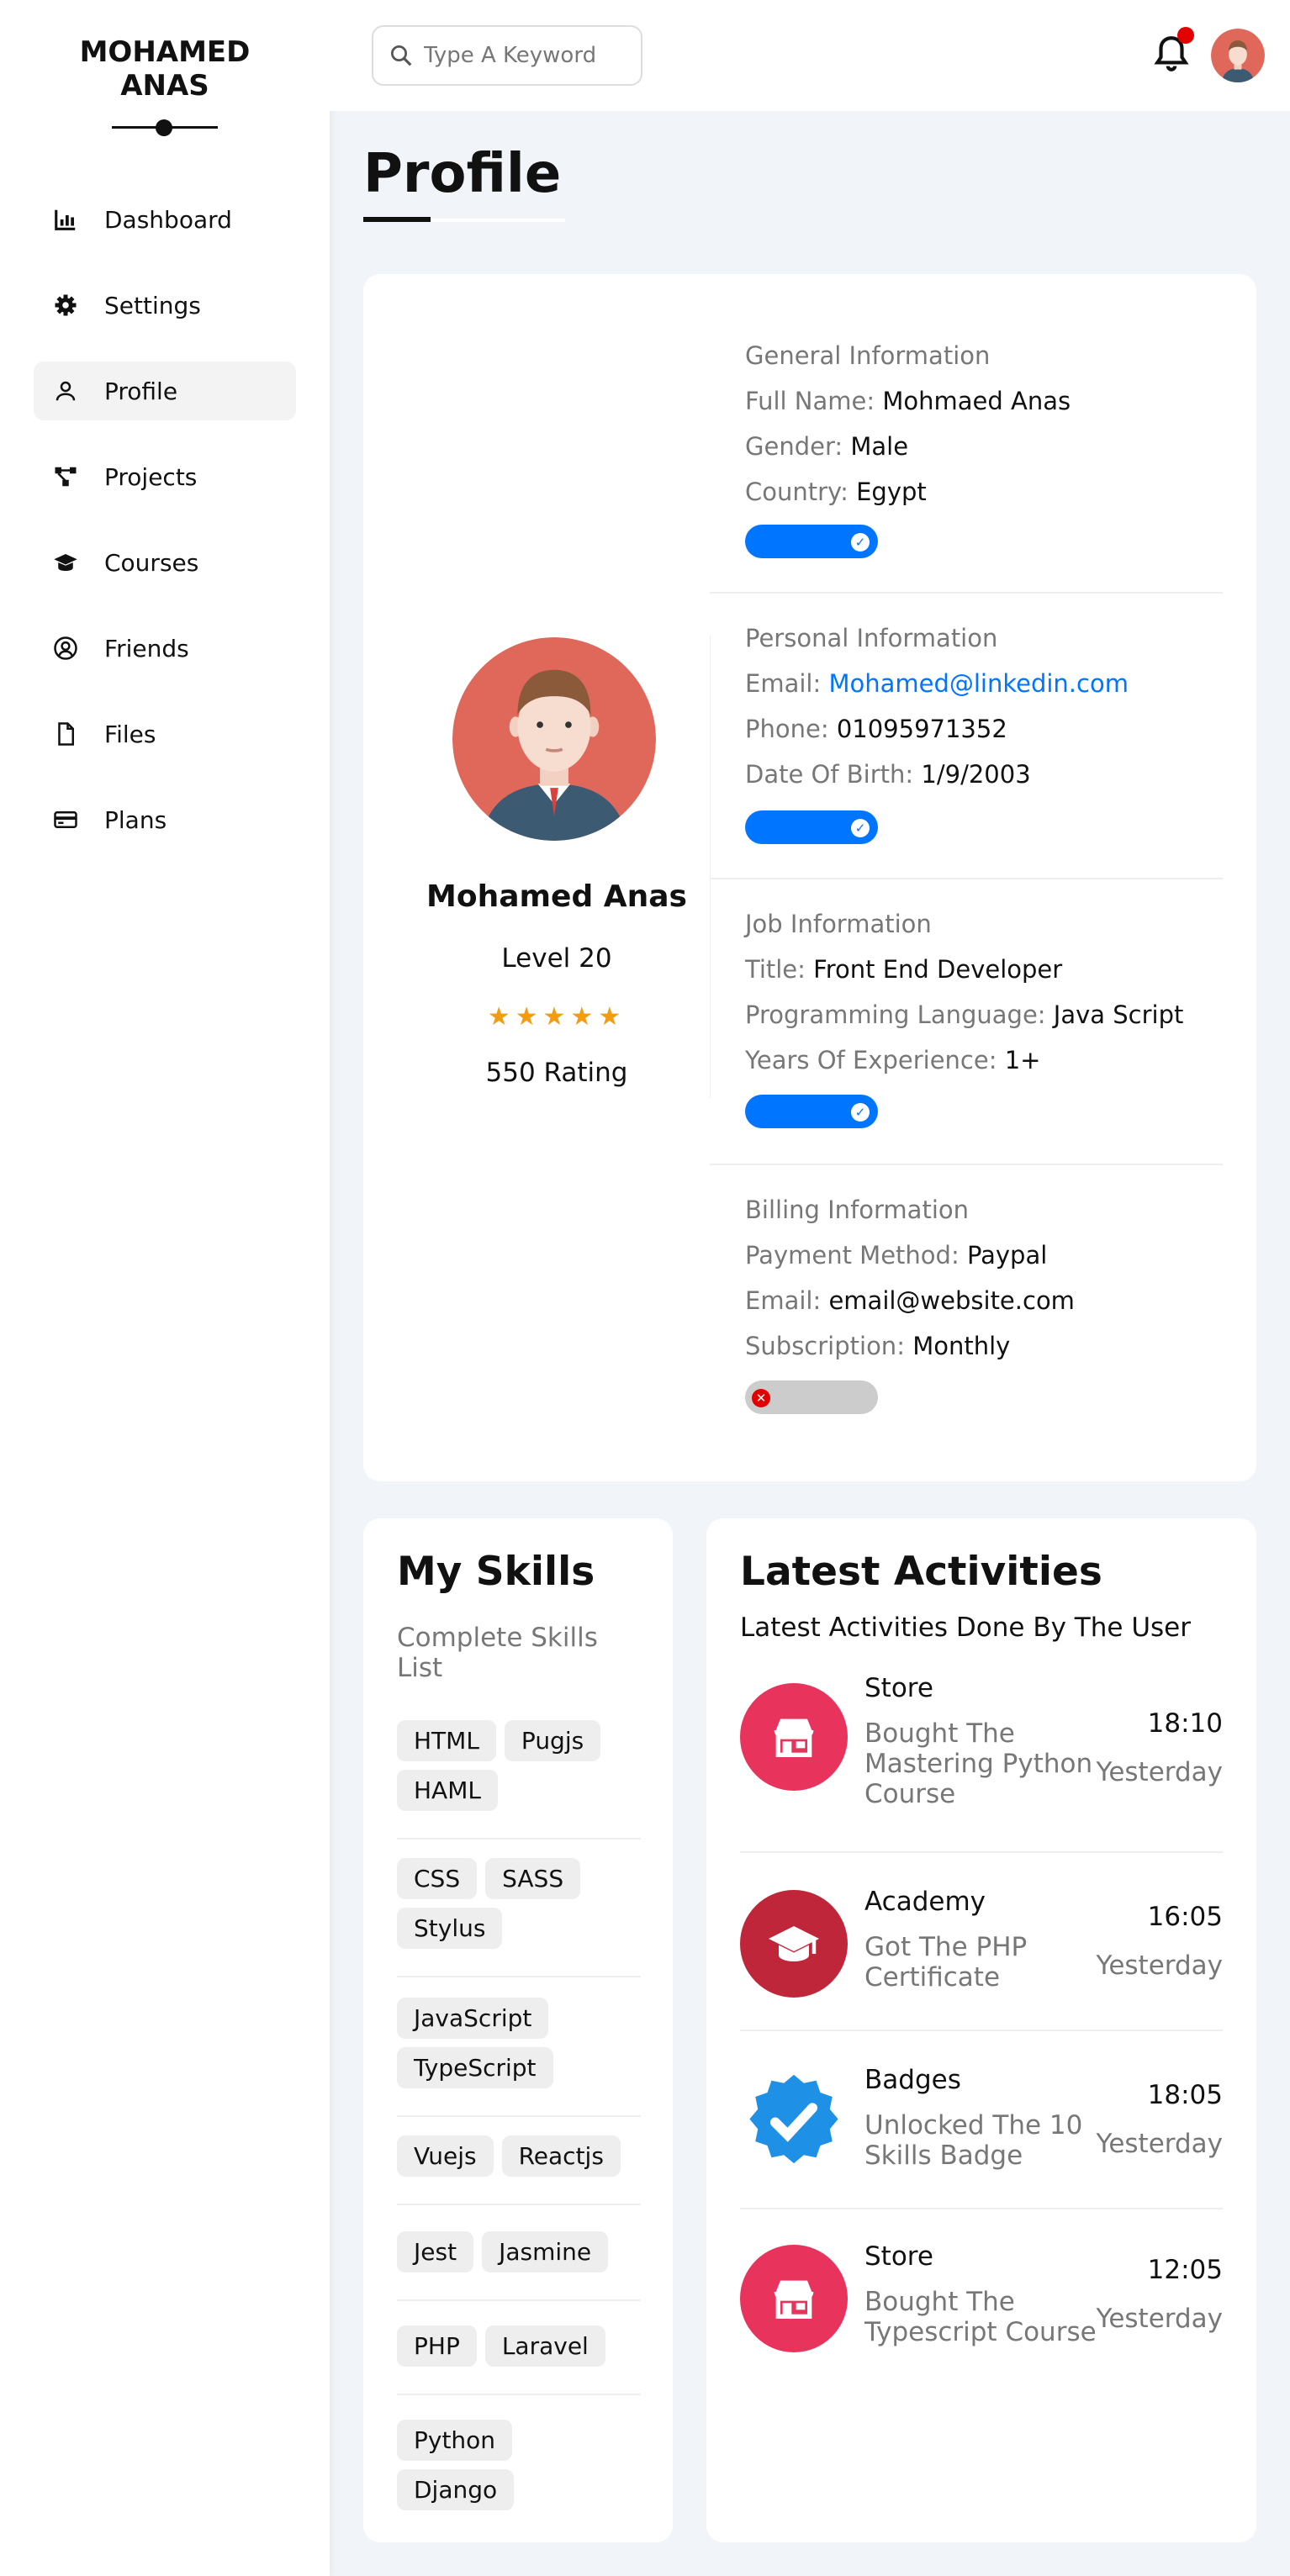  I want to click on email-row: Email: Mohamed@linkedin.com, so click(937, 683).